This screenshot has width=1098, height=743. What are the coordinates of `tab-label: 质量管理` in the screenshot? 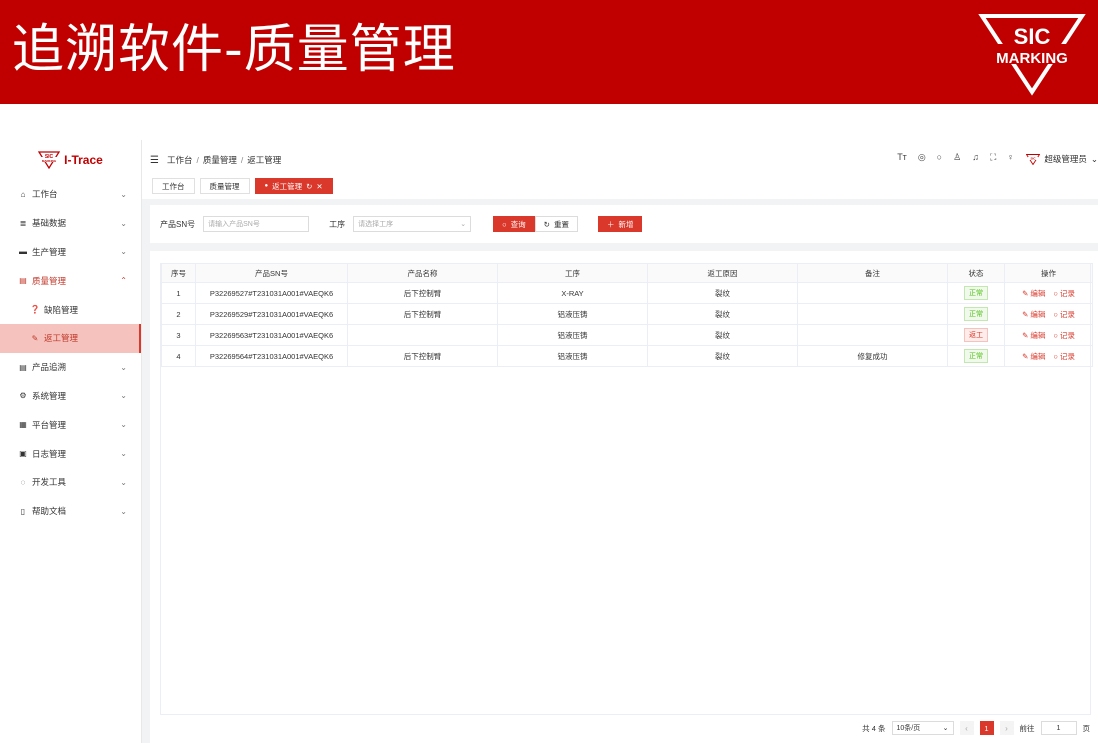 It's located at (224, 186).